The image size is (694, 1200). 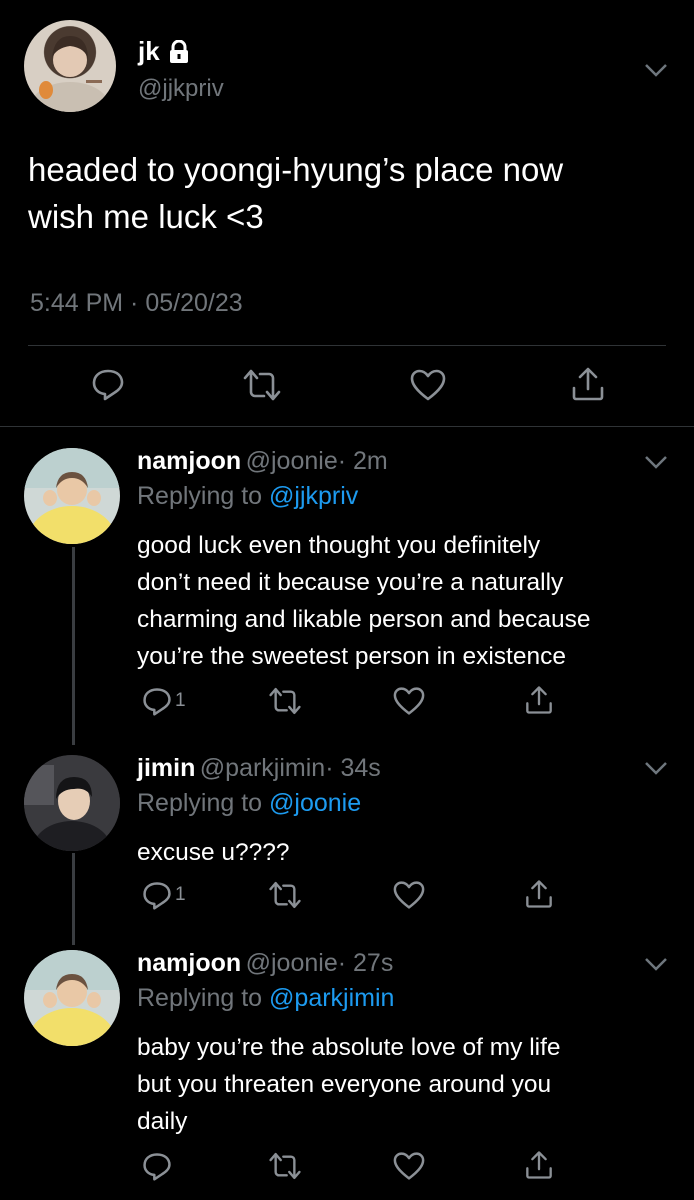 I want to click on reply-header: namjoon @joonie· 27s, so click(x=265, y=963).